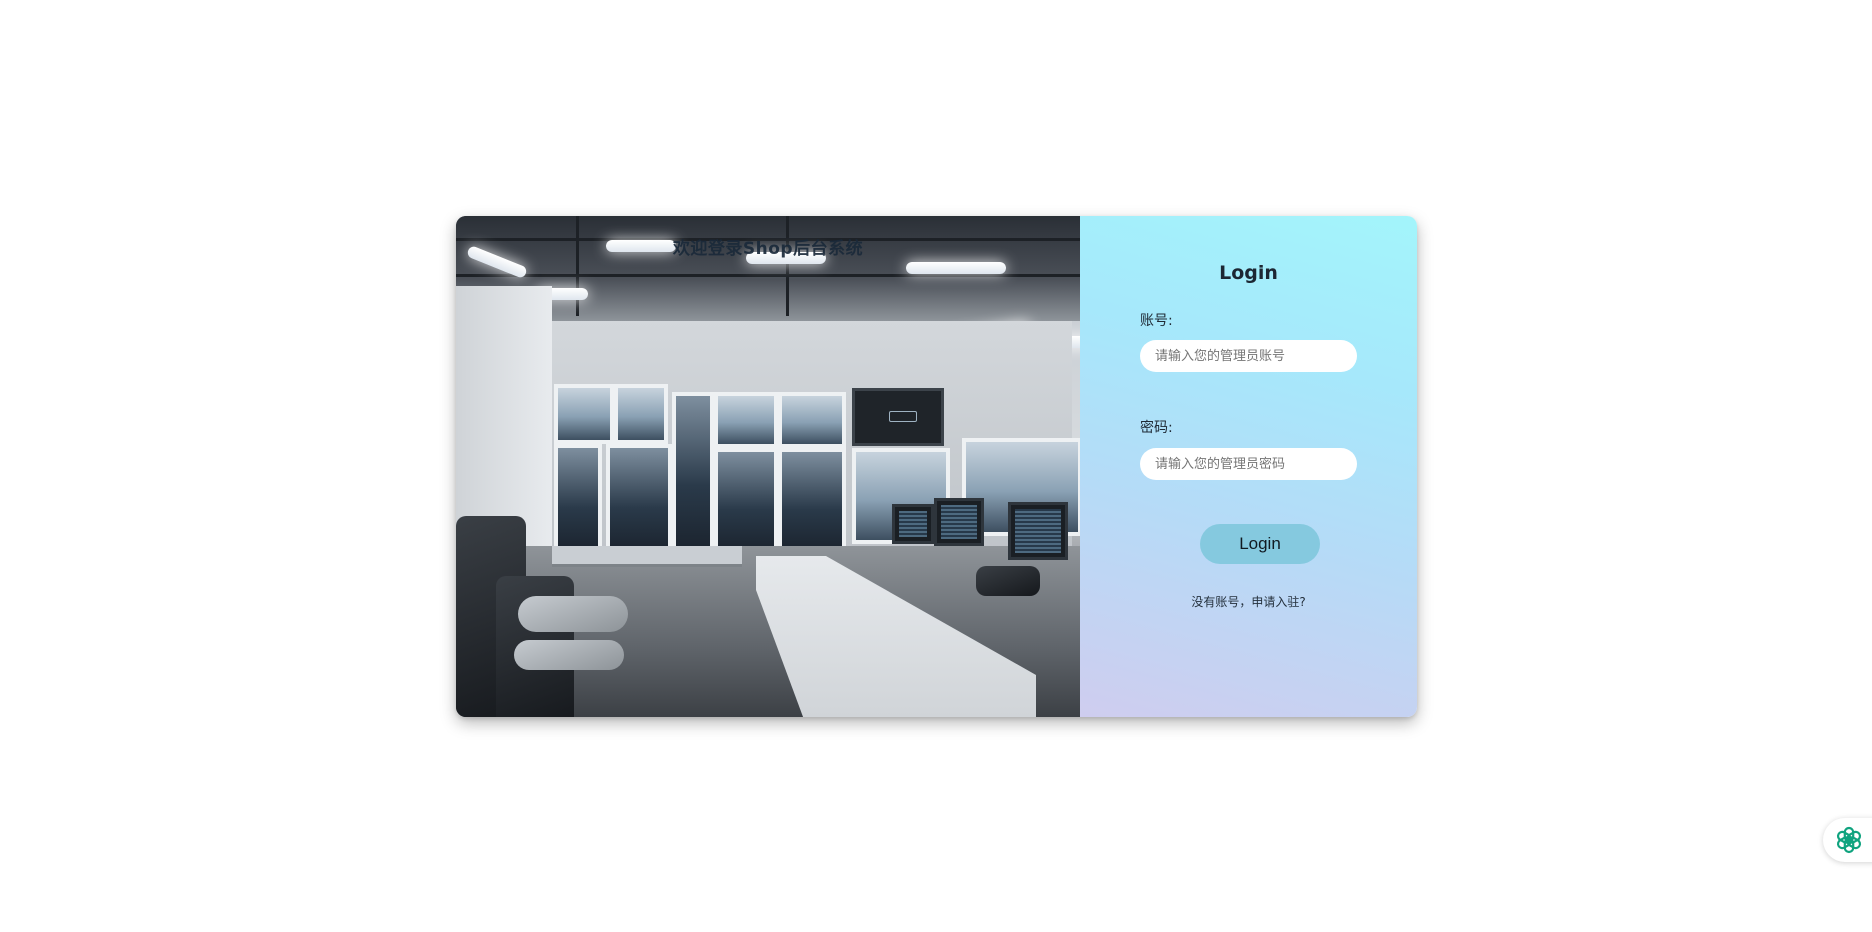  I want to click on password-input, so click(1248, 464).